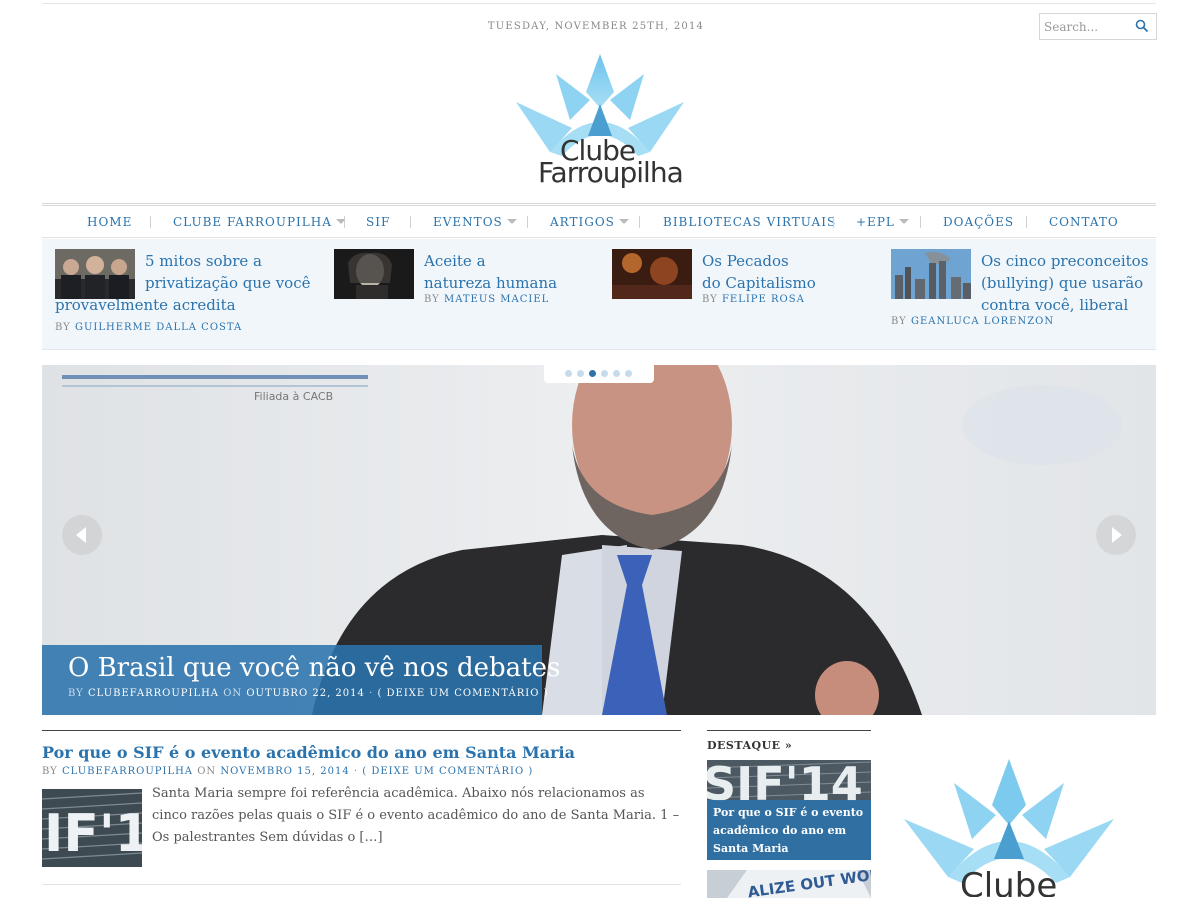  Describe the element at coordinates (978, 222) in the screenshot. I see `nav-item-doacoes: DOAÇÕES` at that location.